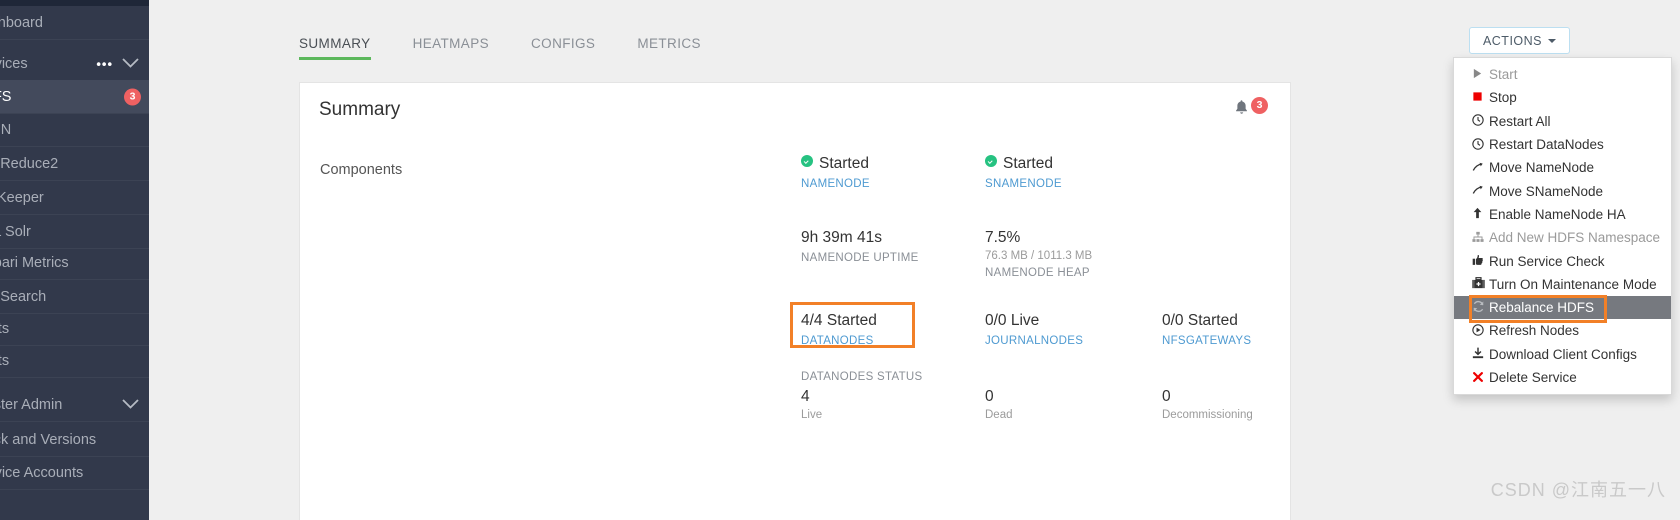  Describe the element at coordinates (1562, 97) in the screenshot. I see `menu-item-stop: Stop` at that location.